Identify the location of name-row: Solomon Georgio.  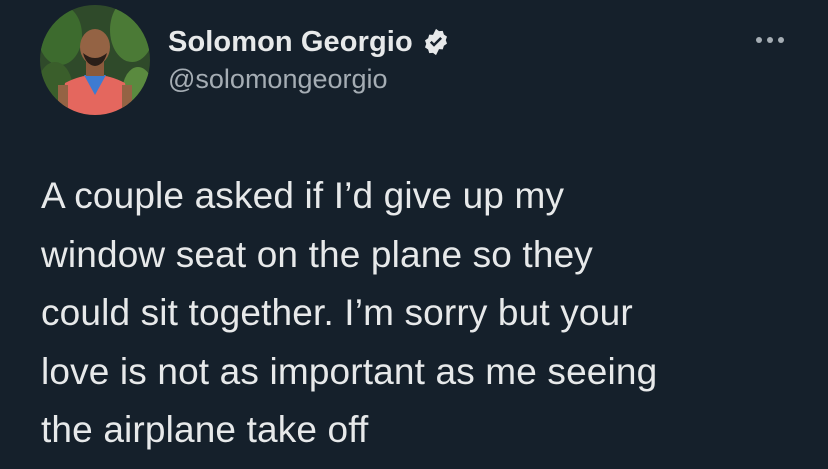
(309, 42).